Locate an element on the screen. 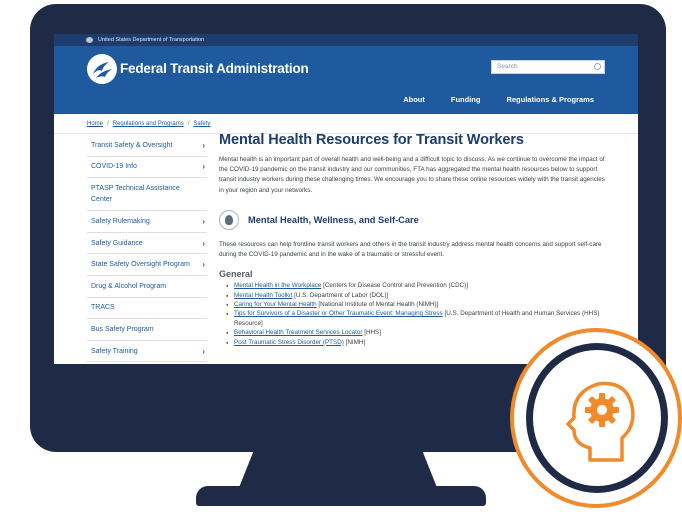 Image resolution: width=682 pixels, height=520 pixels. sidebar-item-covid: COVID-19 Info › is located at coordinates (147, 168).